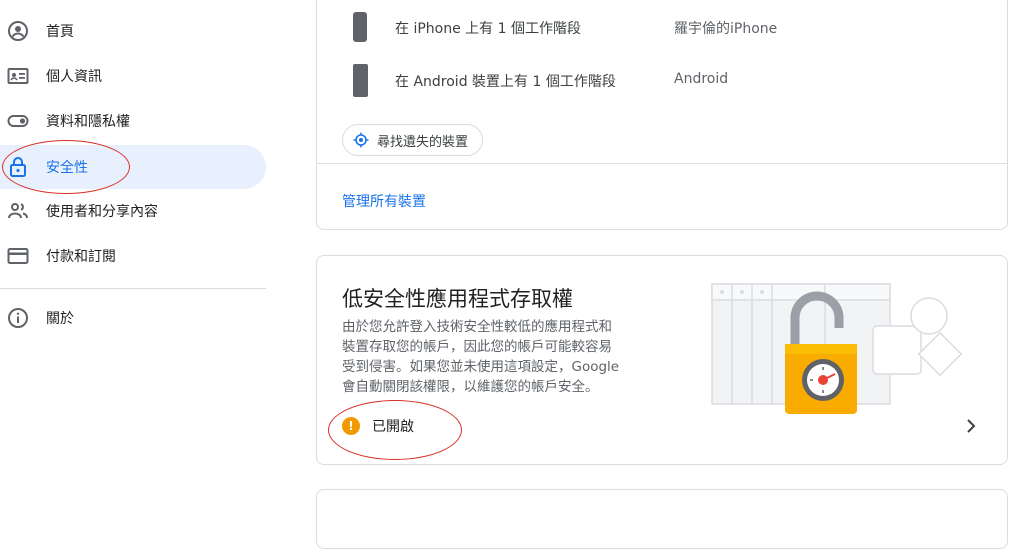 Image resolution: width=1024 pixels, height=549 pixels. What do you see at coordinates (18, 76) in the screenshot?
I see `id-card-icon` at bounding box center [18, 76].